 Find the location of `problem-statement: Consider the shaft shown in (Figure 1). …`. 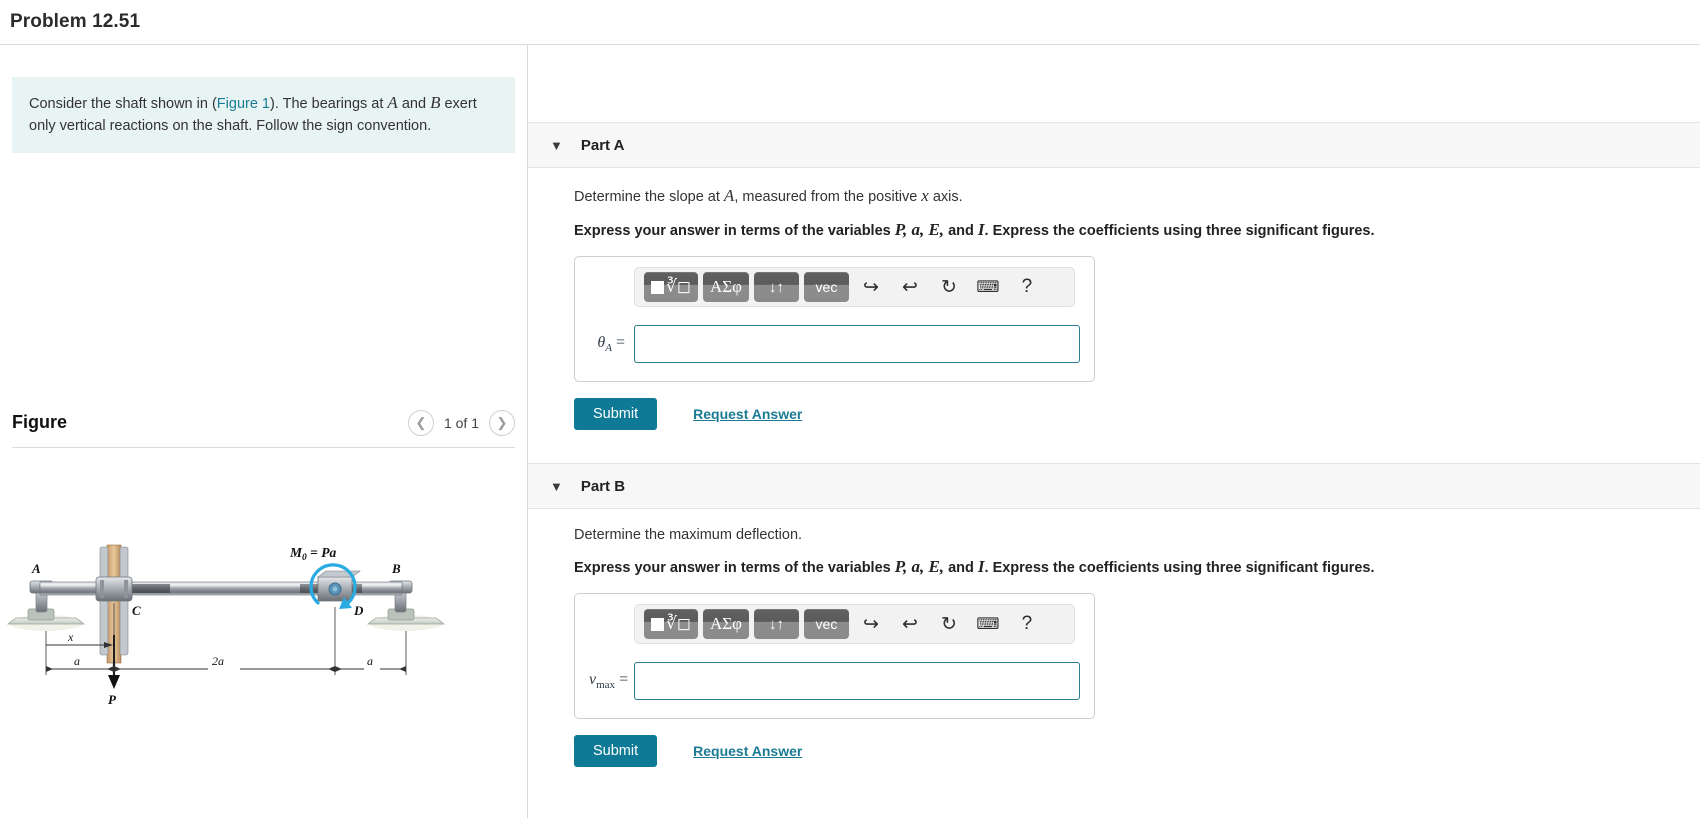

problem-statement: Consider the shaft shown in (Figure 1). … is located at coordinates (263, 115).